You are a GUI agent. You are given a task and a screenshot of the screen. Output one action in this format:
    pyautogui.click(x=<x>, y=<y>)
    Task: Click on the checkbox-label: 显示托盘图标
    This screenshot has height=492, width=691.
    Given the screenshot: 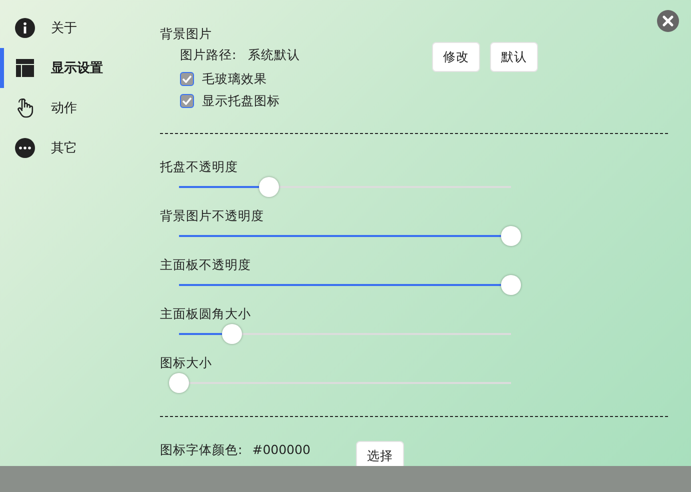 What is the action you would take?
    pyautogui.click(x=241, y=101)
    